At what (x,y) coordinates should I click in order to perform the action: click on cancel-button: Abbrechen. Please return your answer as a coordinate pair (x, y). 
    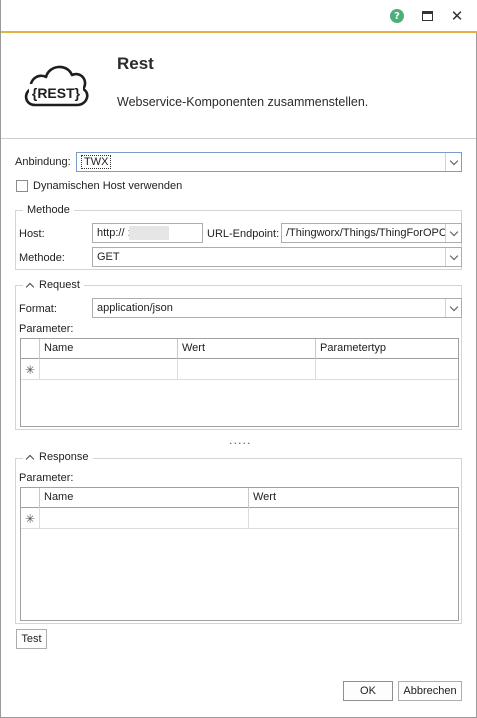
    Looking at the image, I should click on (430, 691).